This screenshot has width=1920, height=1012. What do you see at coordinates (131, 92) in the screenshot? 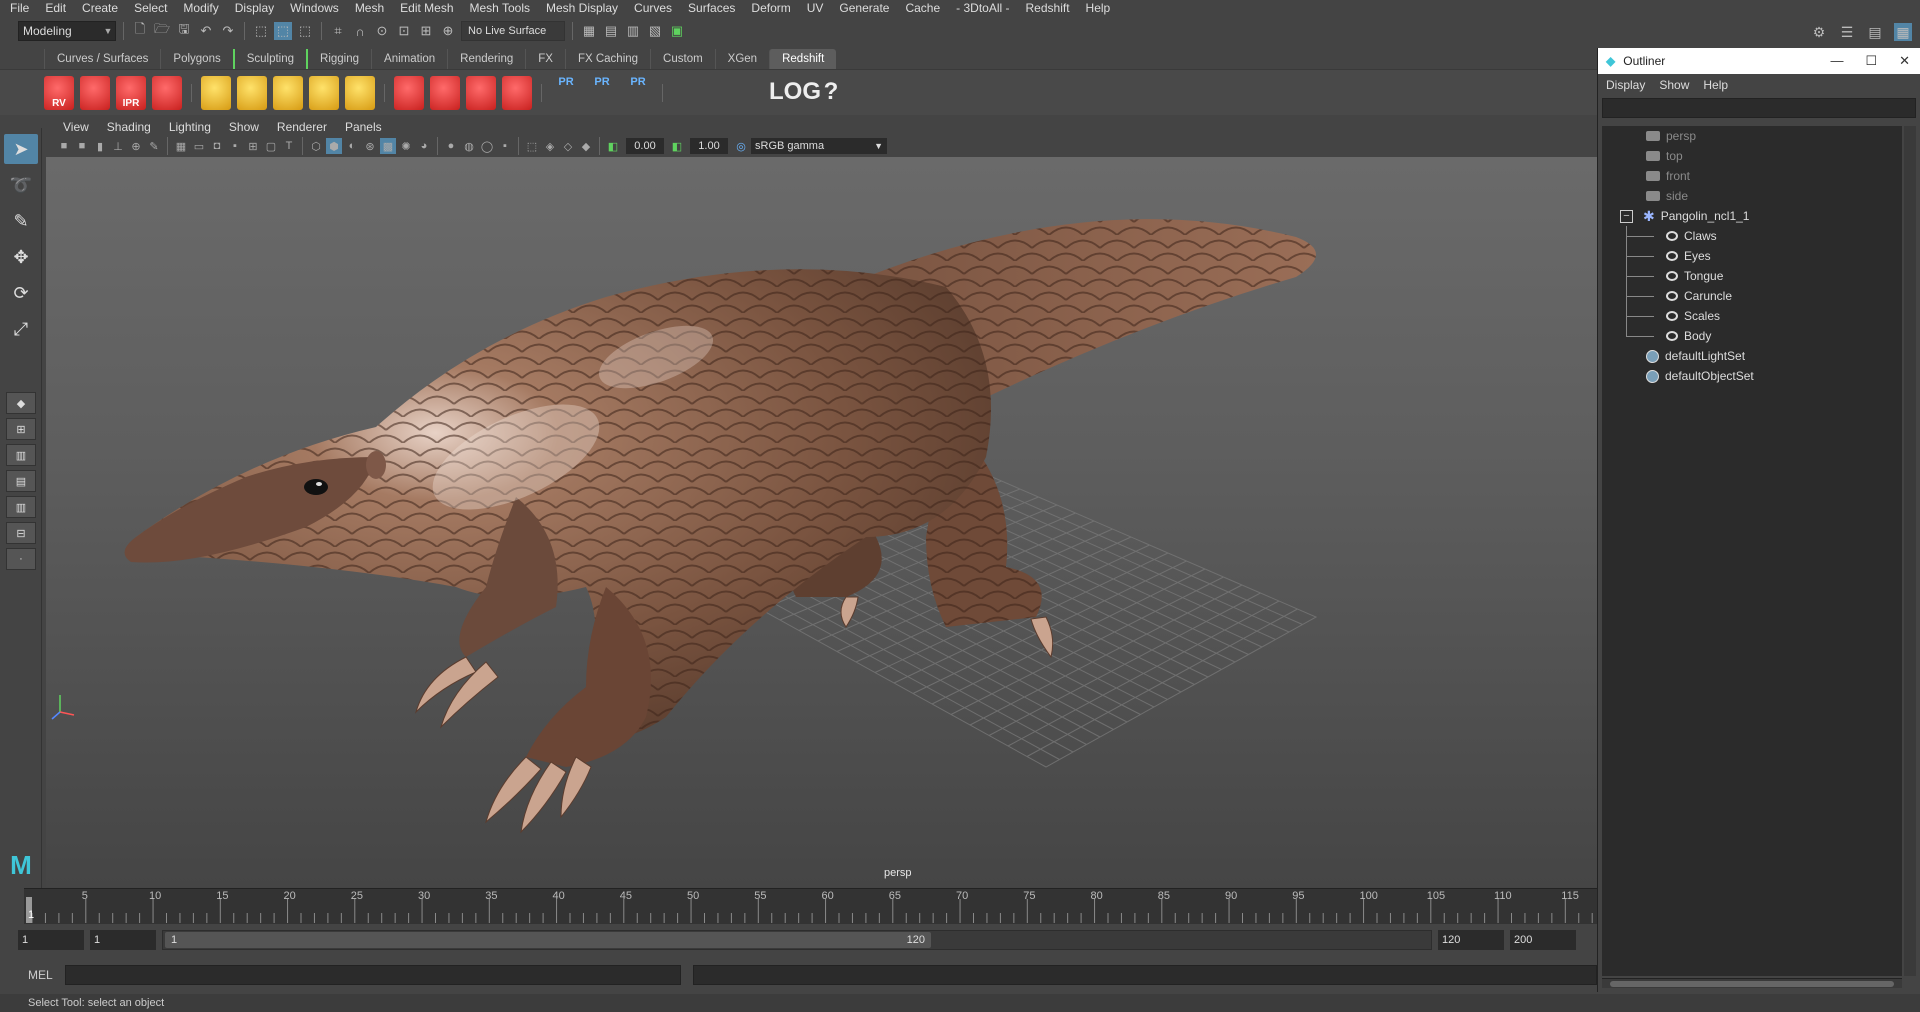
I see `redshift-ipr-icon: IPR` at bounding box center [131, 92].